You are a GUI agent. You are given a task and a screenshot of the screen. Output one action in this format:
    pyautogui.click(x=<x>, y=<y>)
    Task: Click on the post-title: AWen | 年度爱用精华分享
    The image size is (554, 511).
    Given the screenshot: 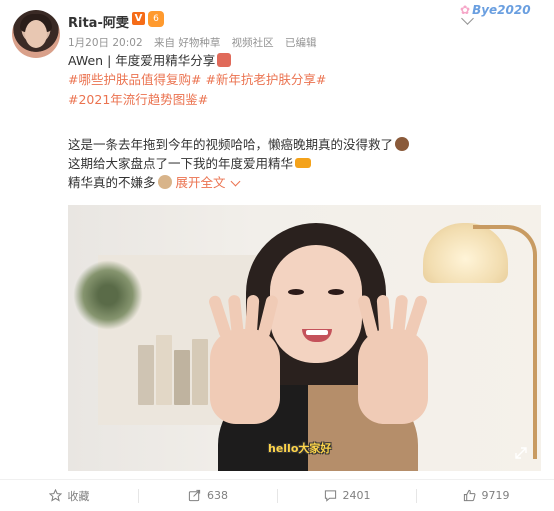 What is the action you would take?
    pyautogui.click(x=142, y=60)
    